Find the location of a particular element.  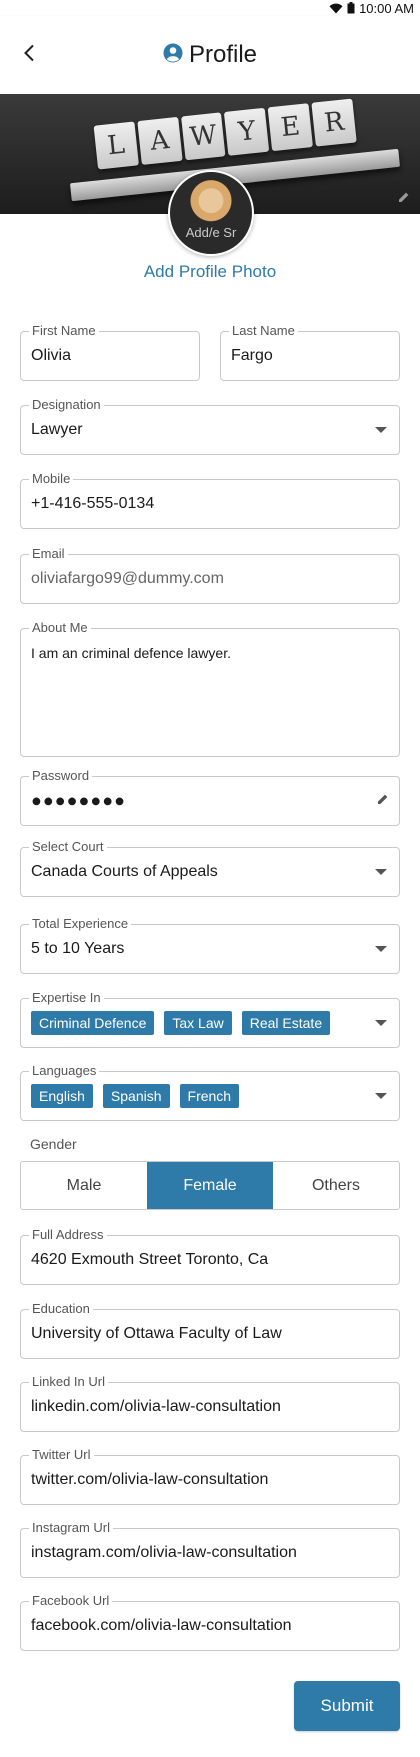

app-bar: Profile is located at coordinates (210, 55).